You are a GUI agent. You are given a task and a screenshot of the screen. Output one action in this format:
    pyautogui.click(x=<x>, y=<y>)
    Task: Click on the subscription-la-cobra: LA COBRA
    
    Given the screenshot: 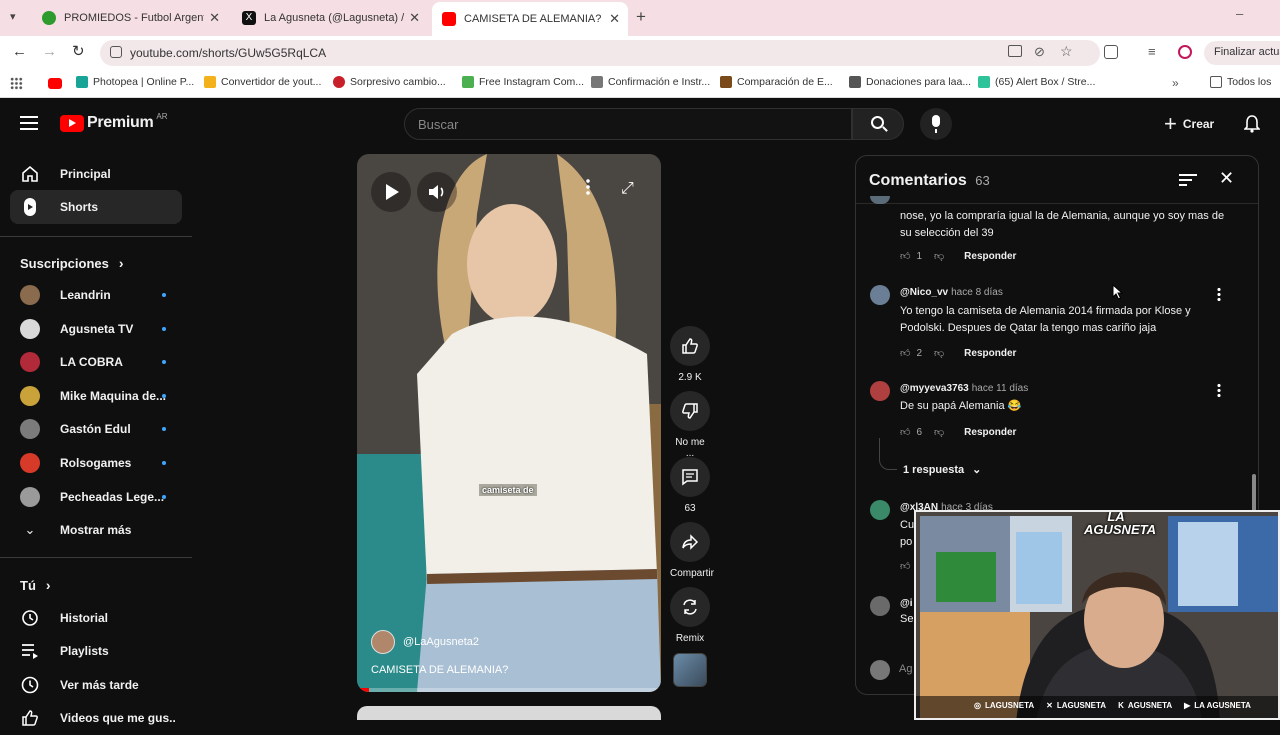 What is the action you would take?
    pyautogui.click(x=96, y=362)
    